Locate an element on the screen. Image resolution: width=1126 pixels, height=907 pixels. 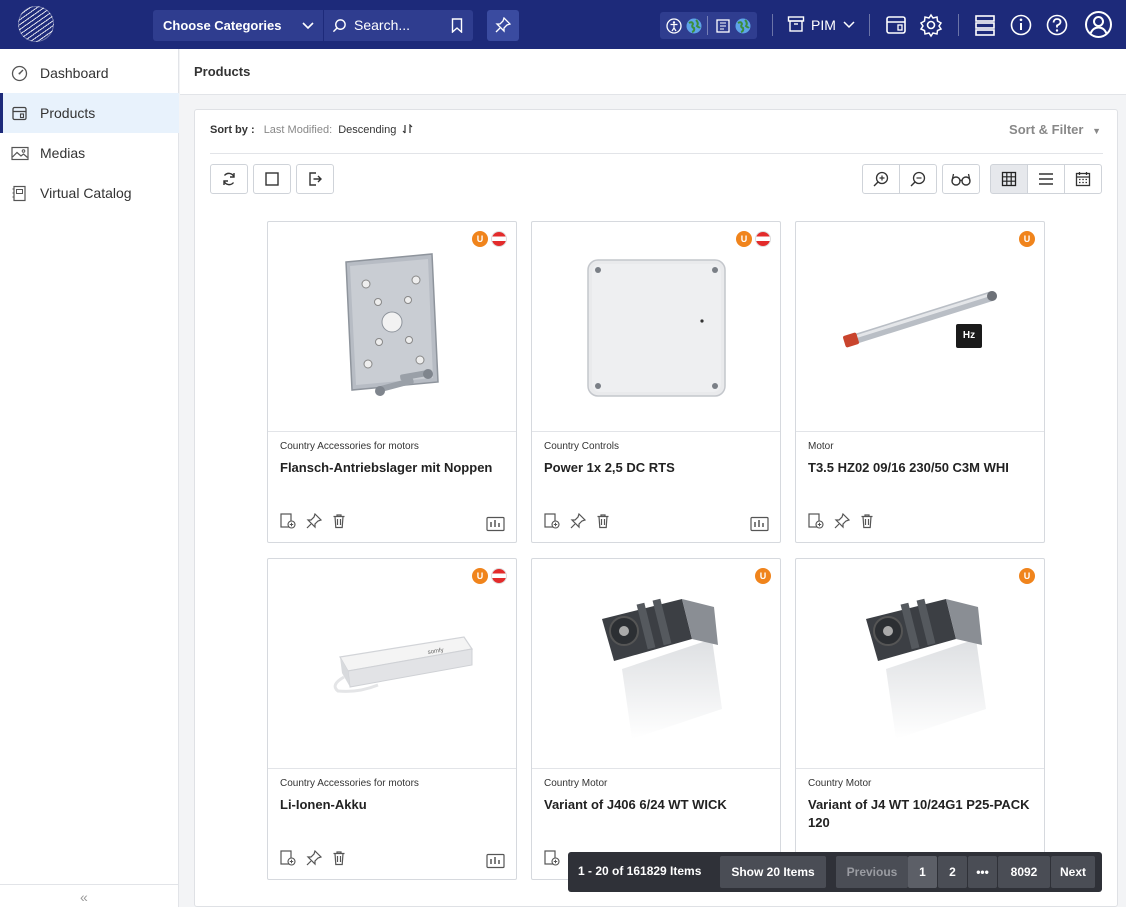
dashboard-icon is located at coordinates (19, 73).